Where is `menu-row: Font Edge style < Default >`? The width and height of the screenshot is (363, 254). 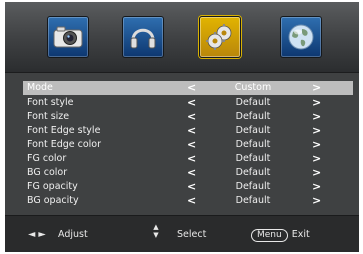 menu-row: Font Edge style < Default > is located at coordinates (188, 131).